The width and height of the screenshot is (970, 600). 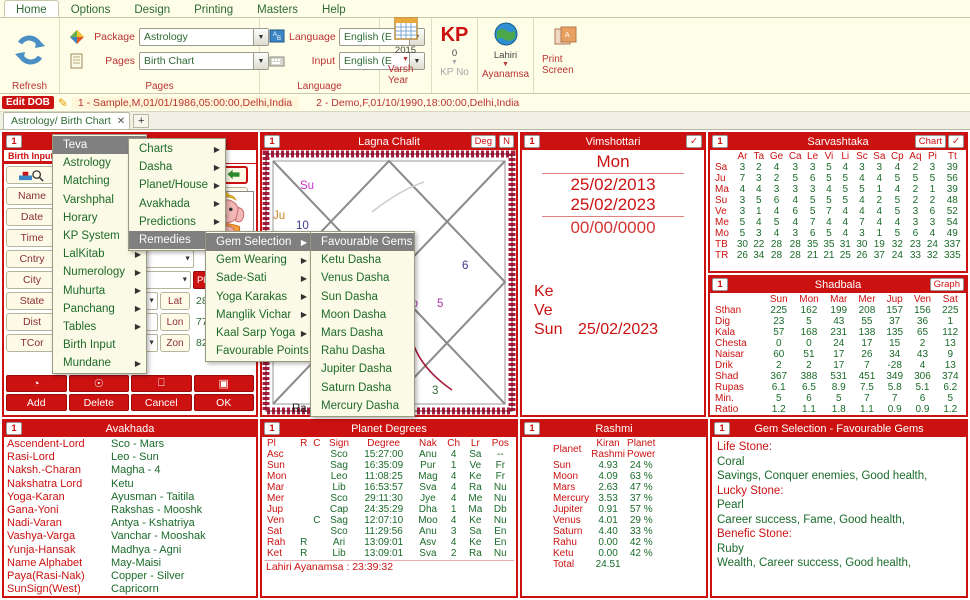 I want to click on shadbala-graph-button: Graph, so click(x=946, y=284).